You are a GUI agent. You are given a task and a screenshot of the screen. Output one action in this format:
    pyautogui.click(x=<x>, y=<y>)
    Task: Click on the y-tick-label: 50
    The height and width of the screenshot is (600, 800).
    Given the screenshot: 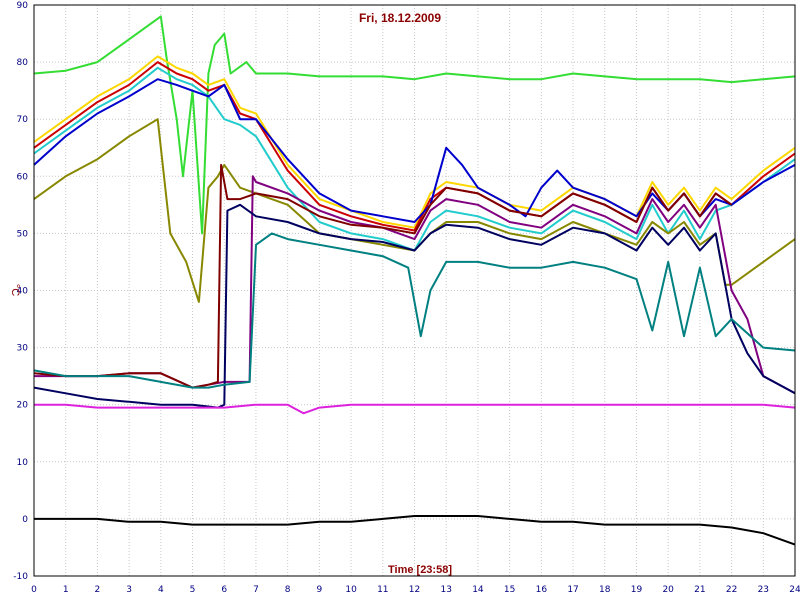 What is the action you would take?
    pyautogui.click(x=23, y=234)
    